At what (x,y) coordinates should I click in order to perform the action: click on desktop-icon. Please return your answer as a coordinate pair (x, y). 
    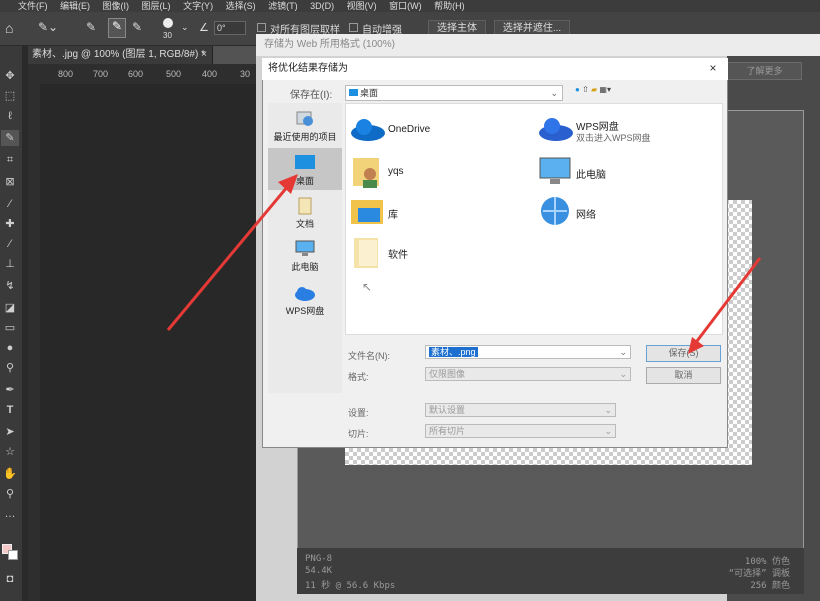
    Looking at the image, I should click on (353, 92).